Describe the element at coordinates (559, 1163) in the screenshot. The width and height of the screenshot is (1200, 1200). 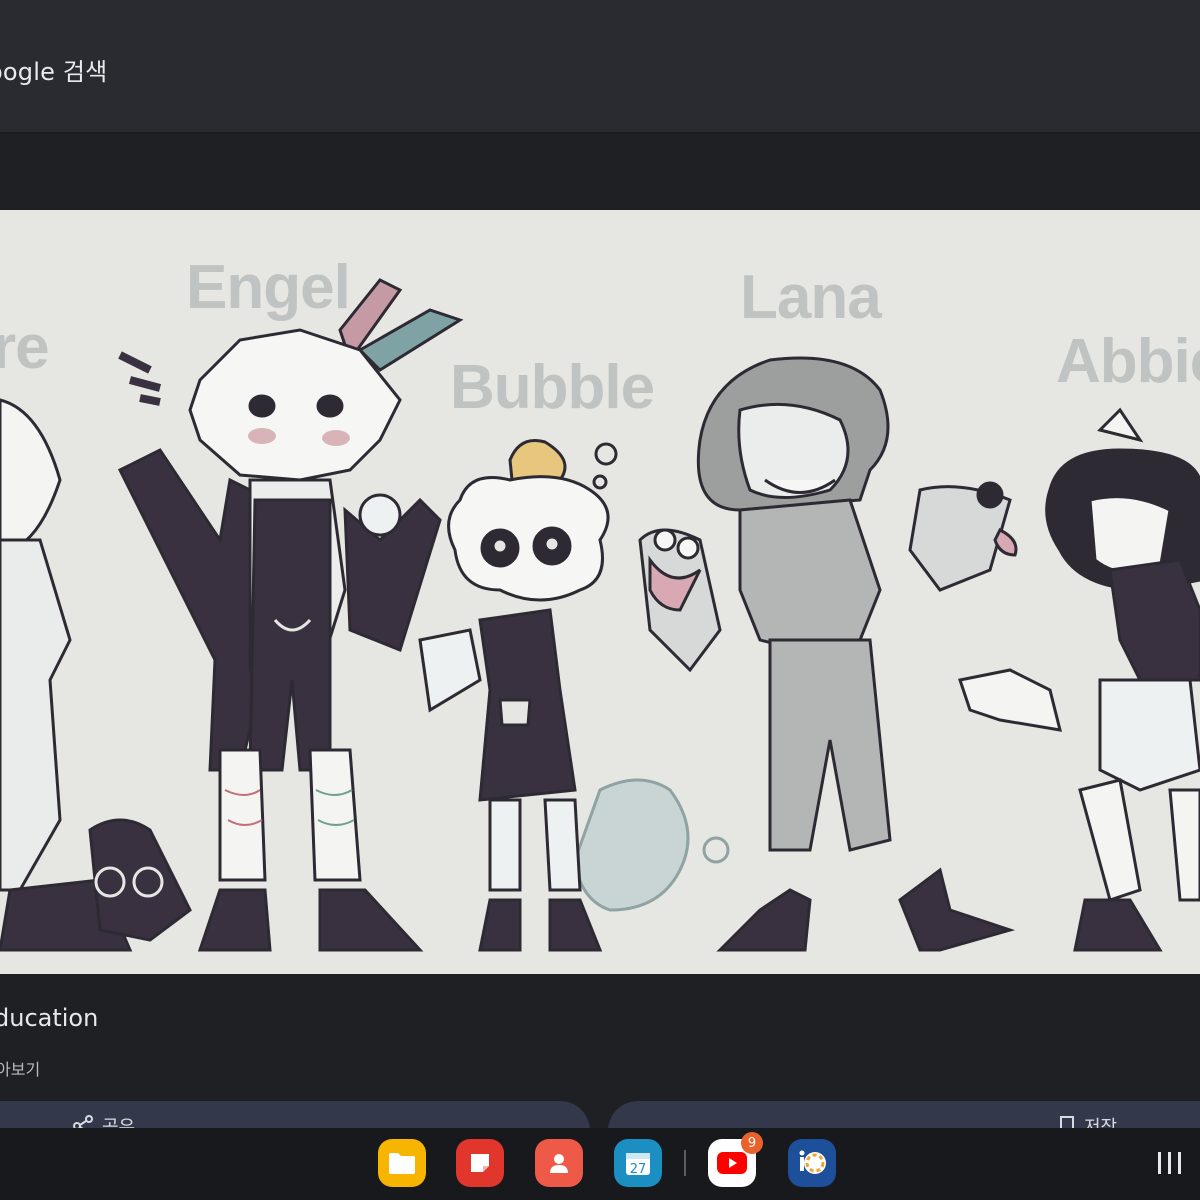
I see `contacts-app-icon` at that location.